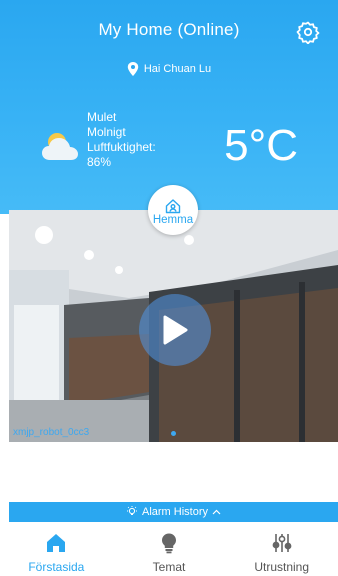 Image resolution: width=338 pixels, height=576 pixels. What do you see at coordinates (173, 433) in the screenshot?
I see `page-indicator-dot` at bounding box center [173, 433].